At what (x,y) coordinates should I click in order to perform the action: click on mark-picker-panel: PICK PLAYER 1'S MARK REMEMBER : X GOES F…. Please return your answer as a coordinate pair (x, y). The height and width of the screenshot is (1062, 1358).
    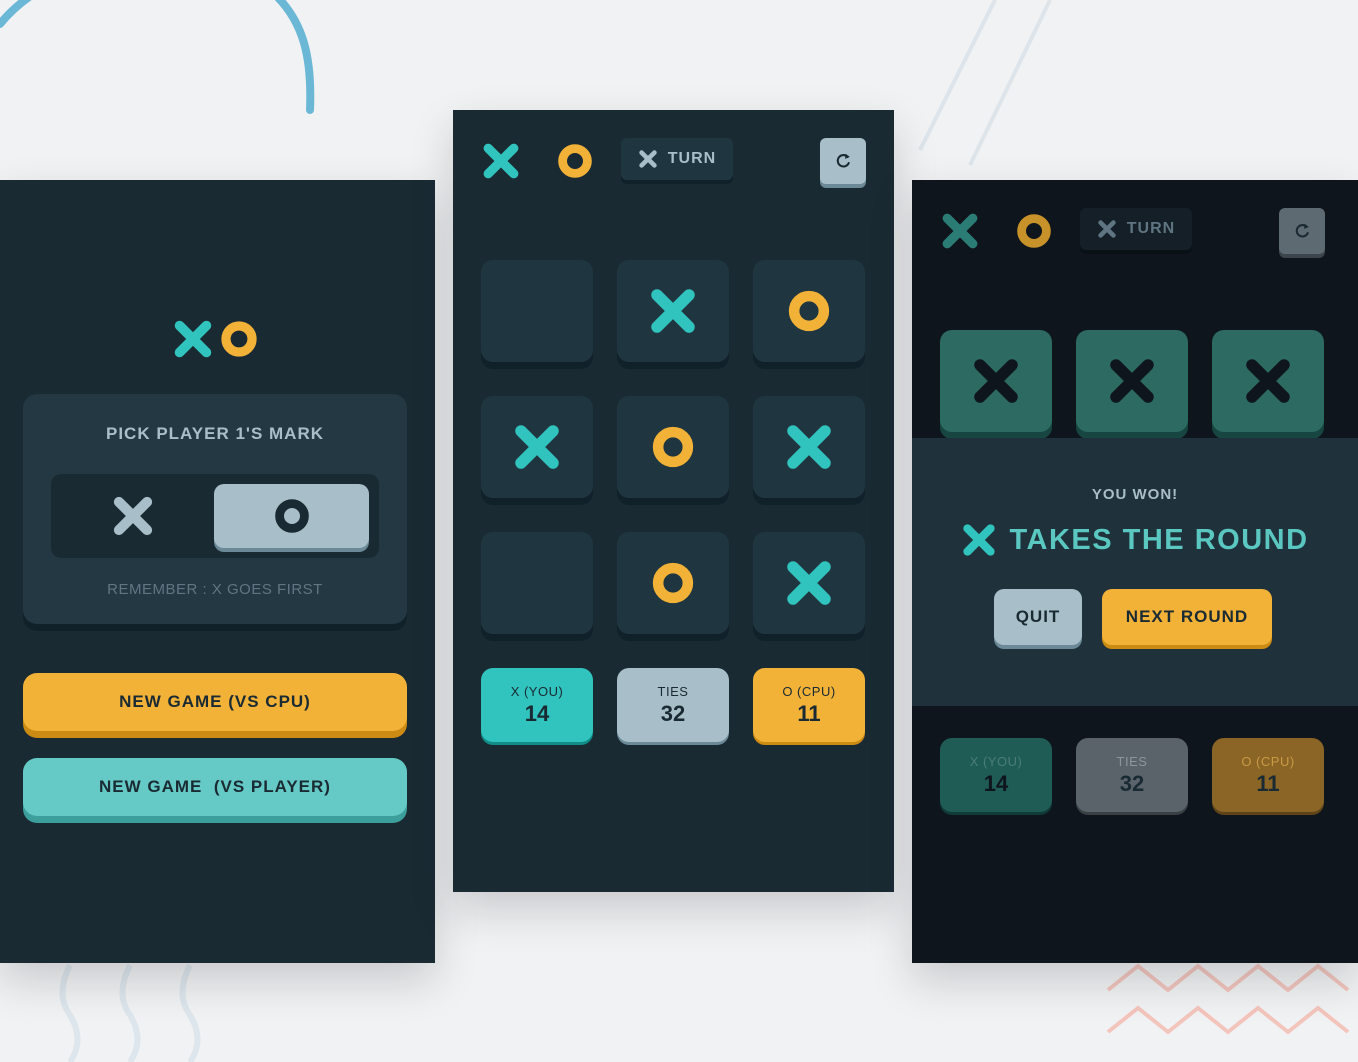
    Looking at the image, I should click on (215, 509).